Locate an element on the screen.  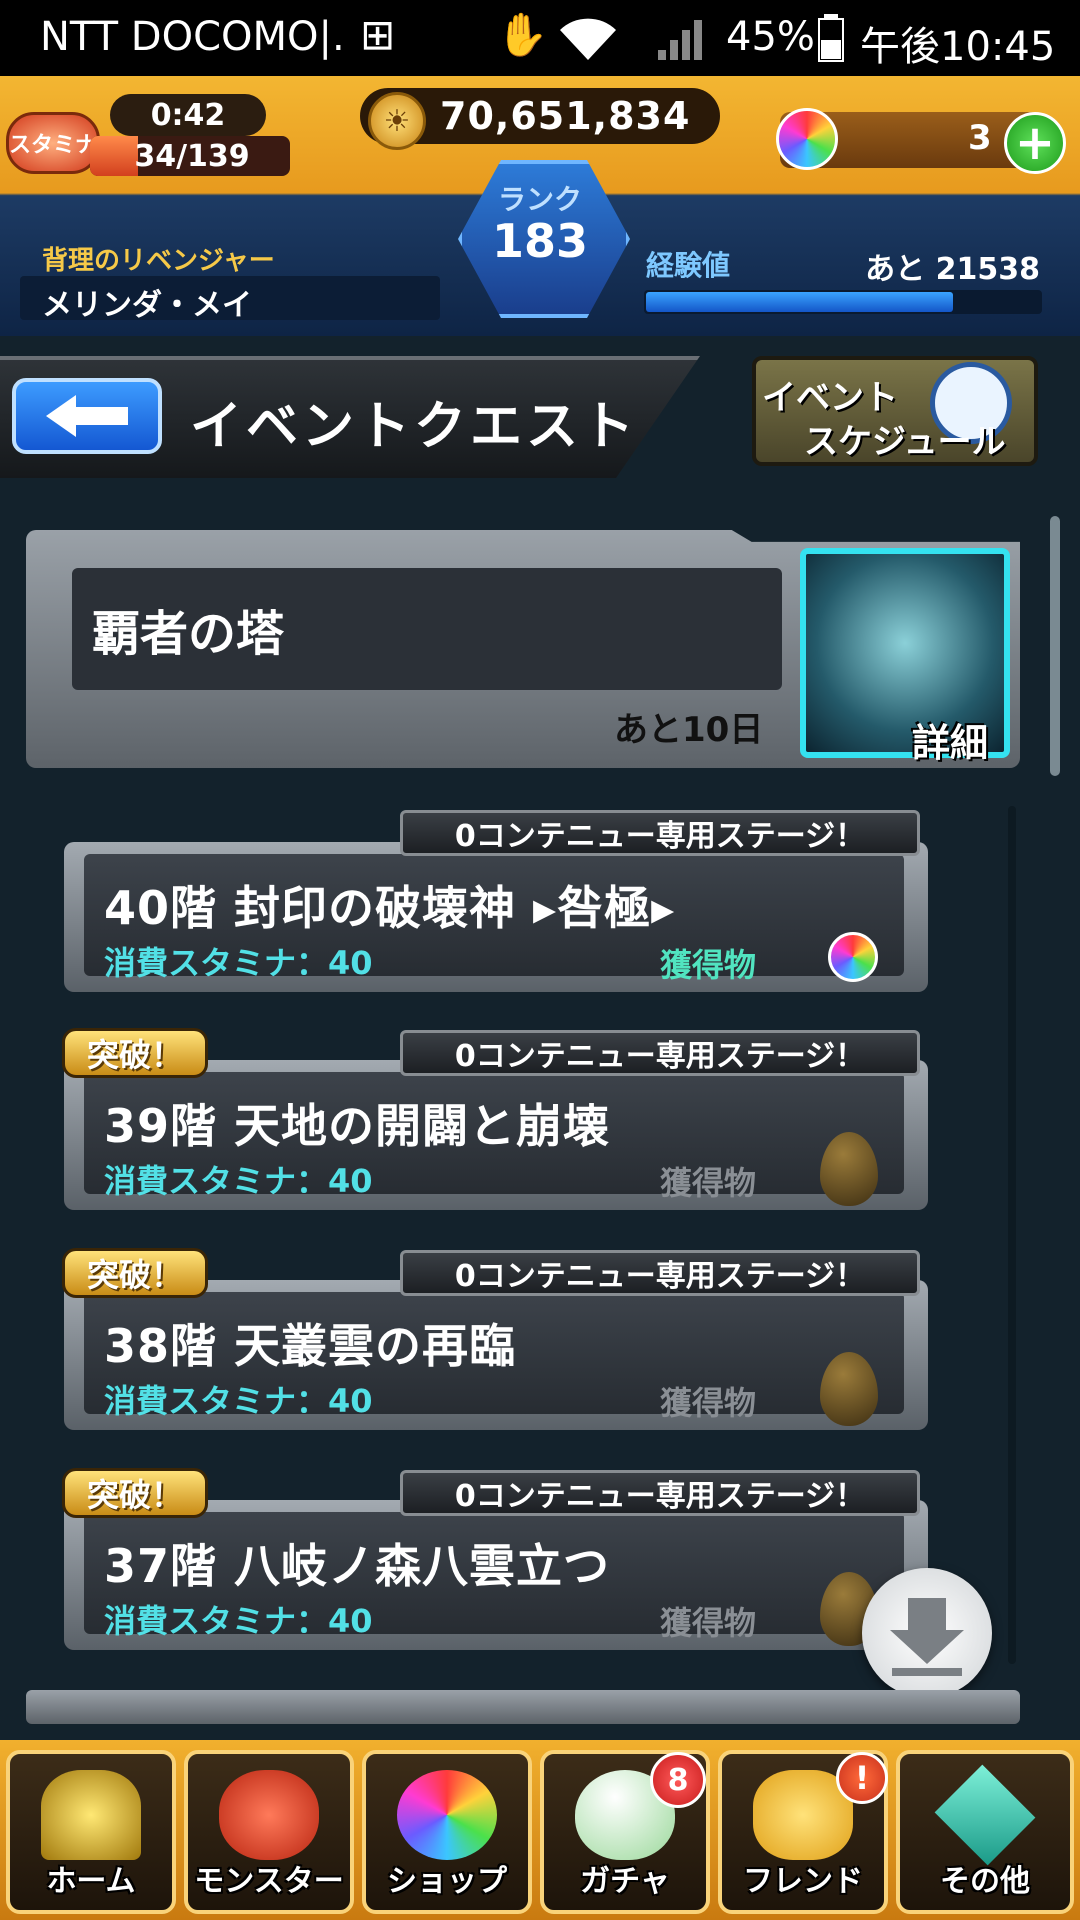
wifi-icon is located at coordinates (588, 39).